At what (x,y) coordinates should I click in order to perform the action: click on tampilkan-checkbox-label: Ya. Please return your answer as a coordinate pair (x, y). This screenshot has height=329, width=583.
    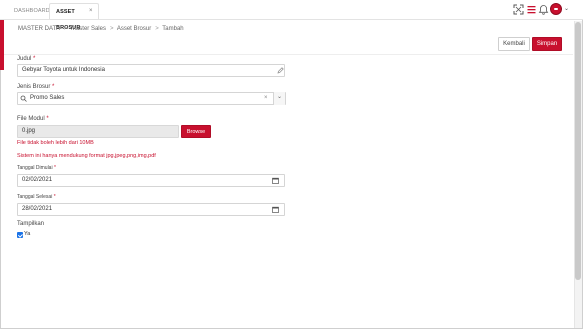
    Looking at the image, I should click on (27, 234).